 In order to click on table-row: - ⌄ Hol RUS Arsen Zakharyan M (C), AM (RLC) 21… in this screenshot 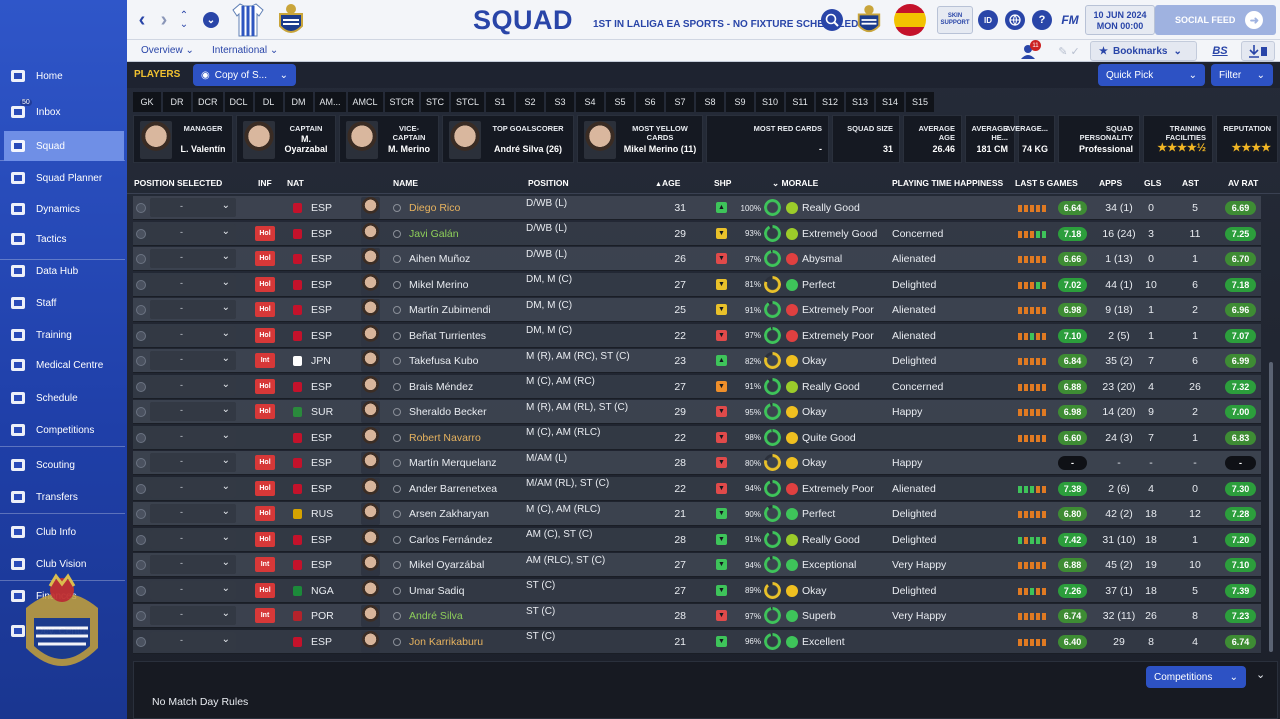, I will do `click(697, 514)`.